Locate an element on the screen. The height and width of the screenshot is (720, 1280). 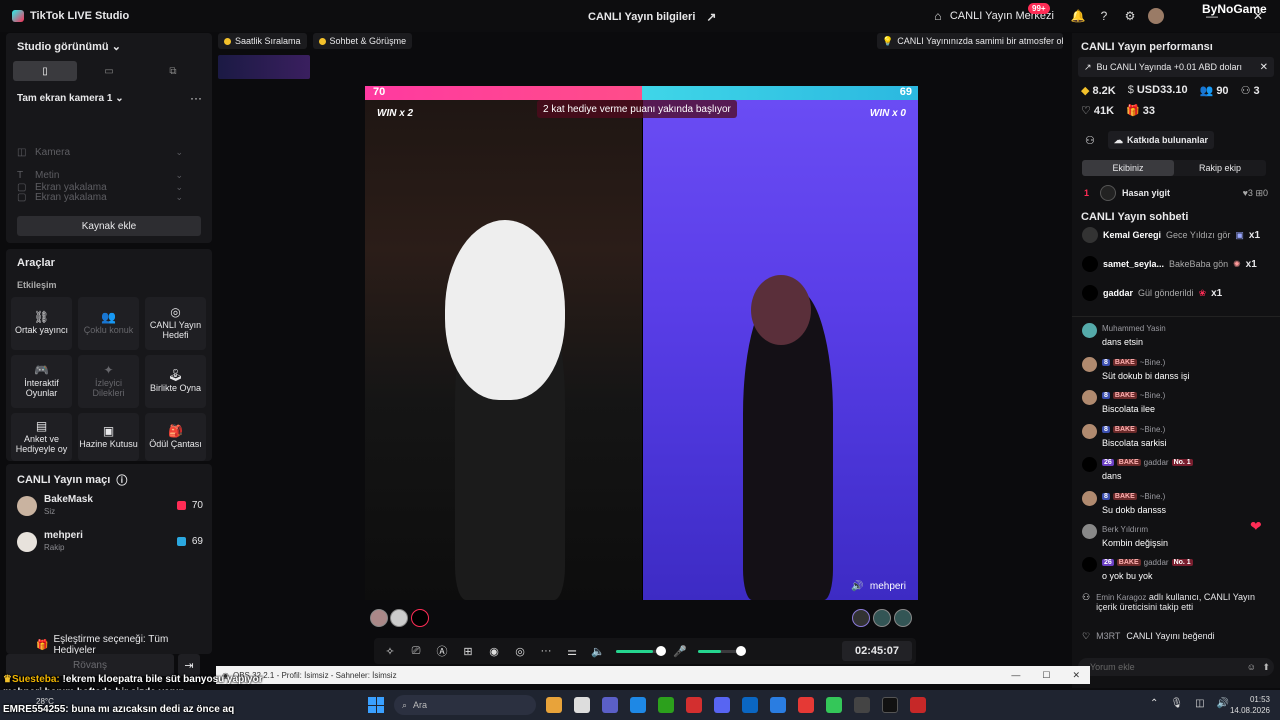
store-icon is located at coordinates (778, 705).